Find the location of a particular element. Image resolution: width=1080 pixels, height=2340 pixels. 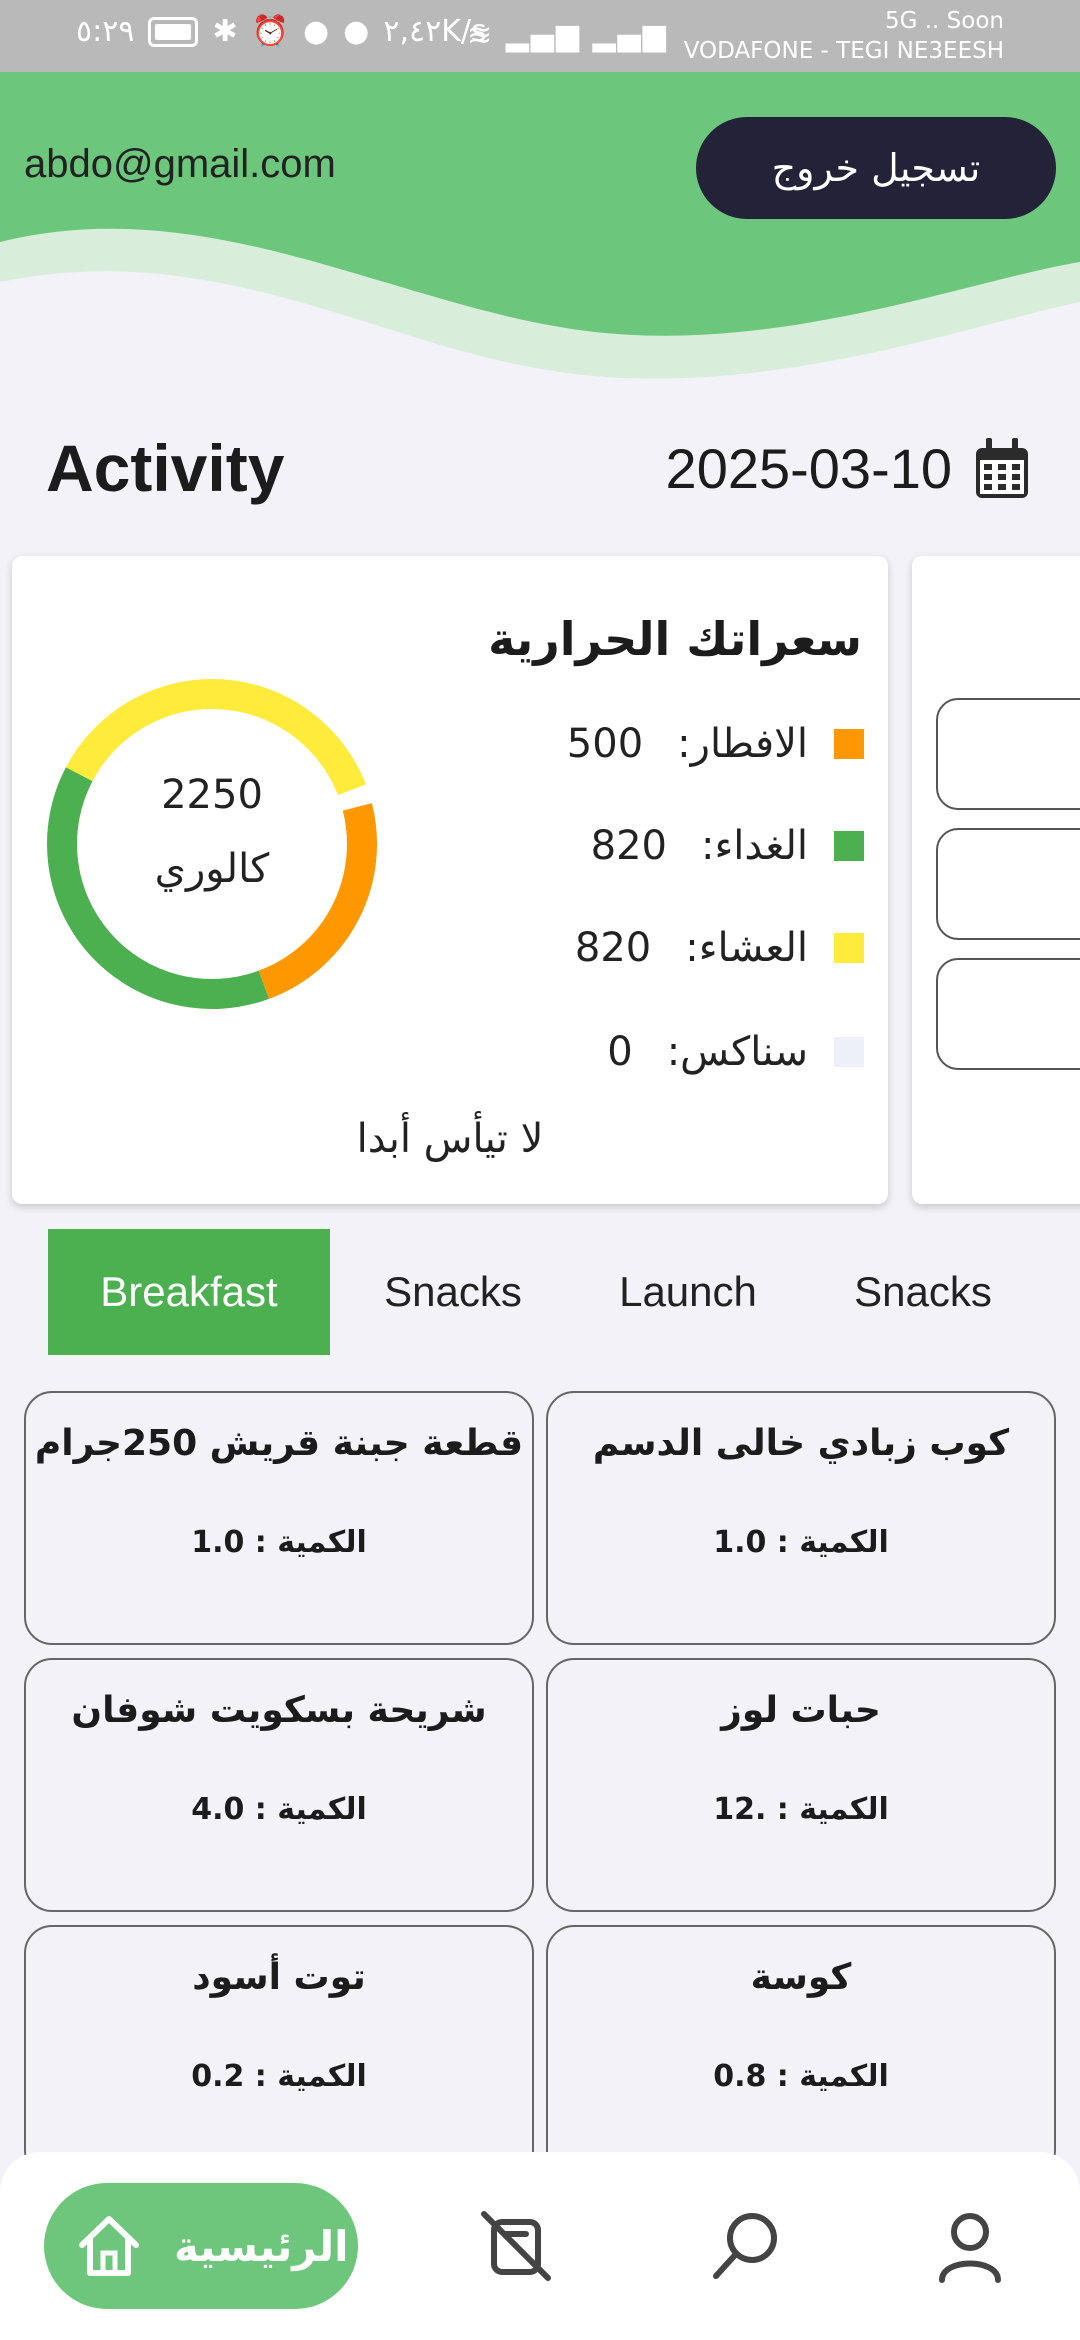

food-qty: 4.0 : الكمية is located at coordinates (279, 1809).